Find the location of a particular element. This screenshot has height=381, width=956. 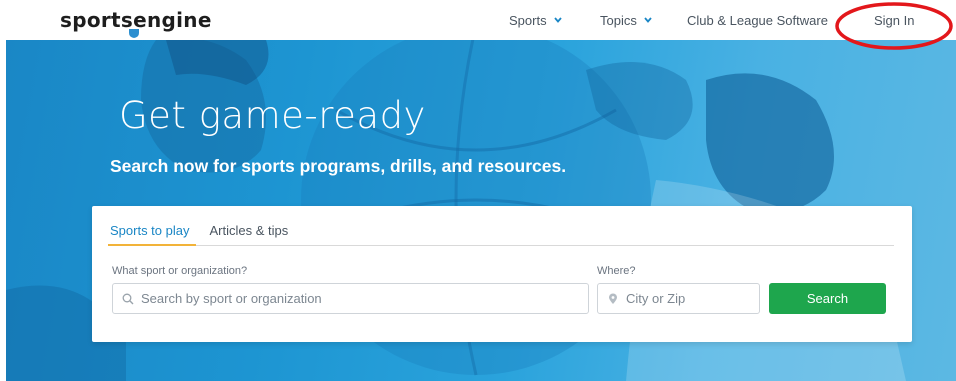

nav-sports-label: Sports is located at coordinates (528, 20).